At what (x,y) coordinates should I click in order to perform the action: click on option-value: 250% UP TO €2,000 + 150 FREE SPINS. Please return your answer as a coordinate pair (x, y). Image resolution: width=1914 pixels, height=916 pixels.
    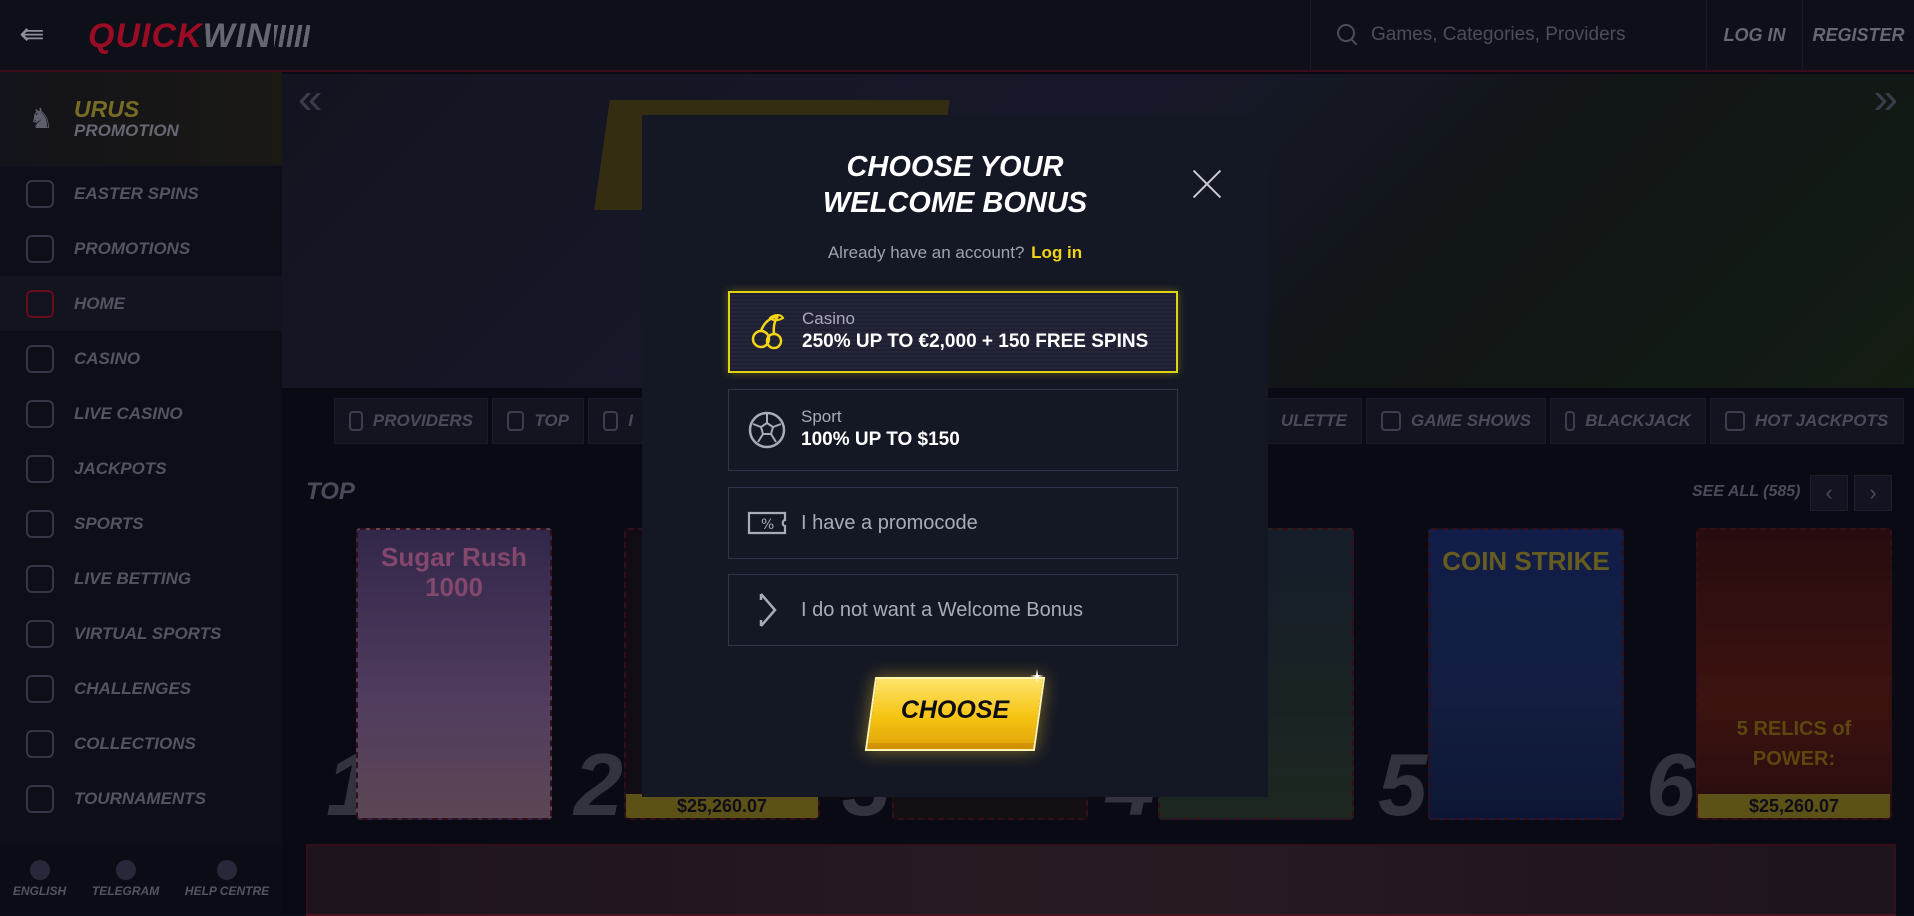
    Looking at the image, I should click on (975, 342).